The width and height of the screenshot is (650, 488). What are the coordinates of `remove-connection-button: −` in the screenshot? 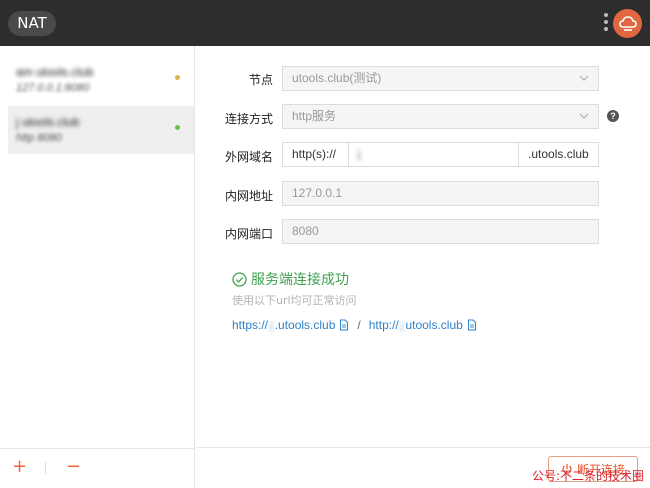 It's located at (73, 467).